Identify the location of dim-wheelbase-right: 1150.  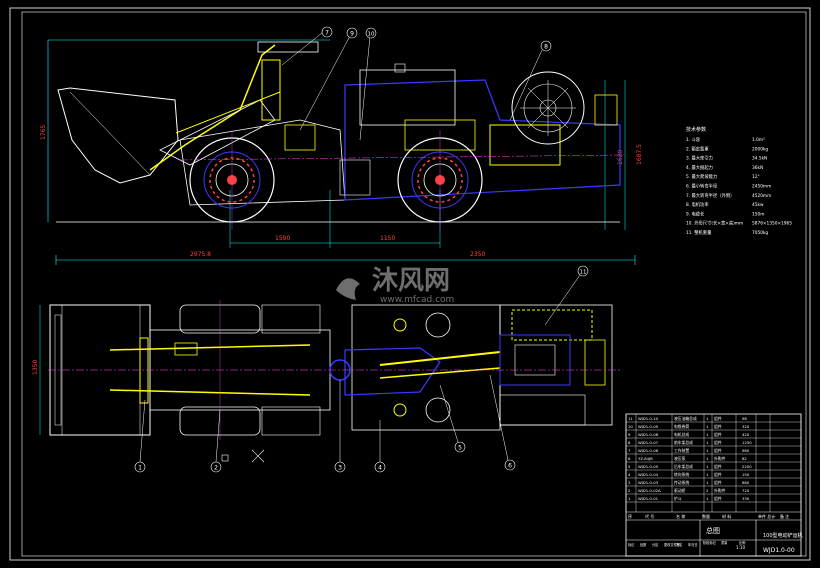
(387, 238).